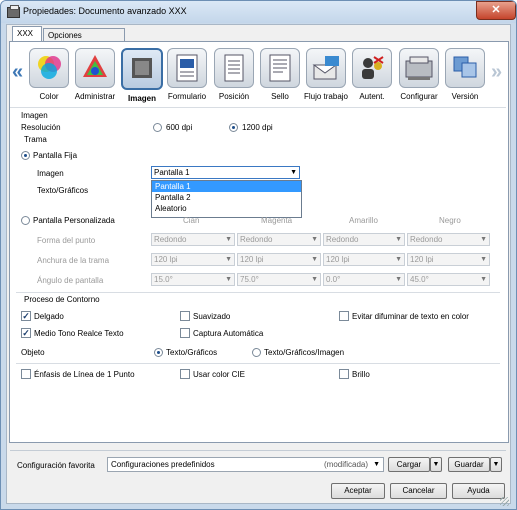  I want to click on captura-label: Captura Automática, so click(228, 333).